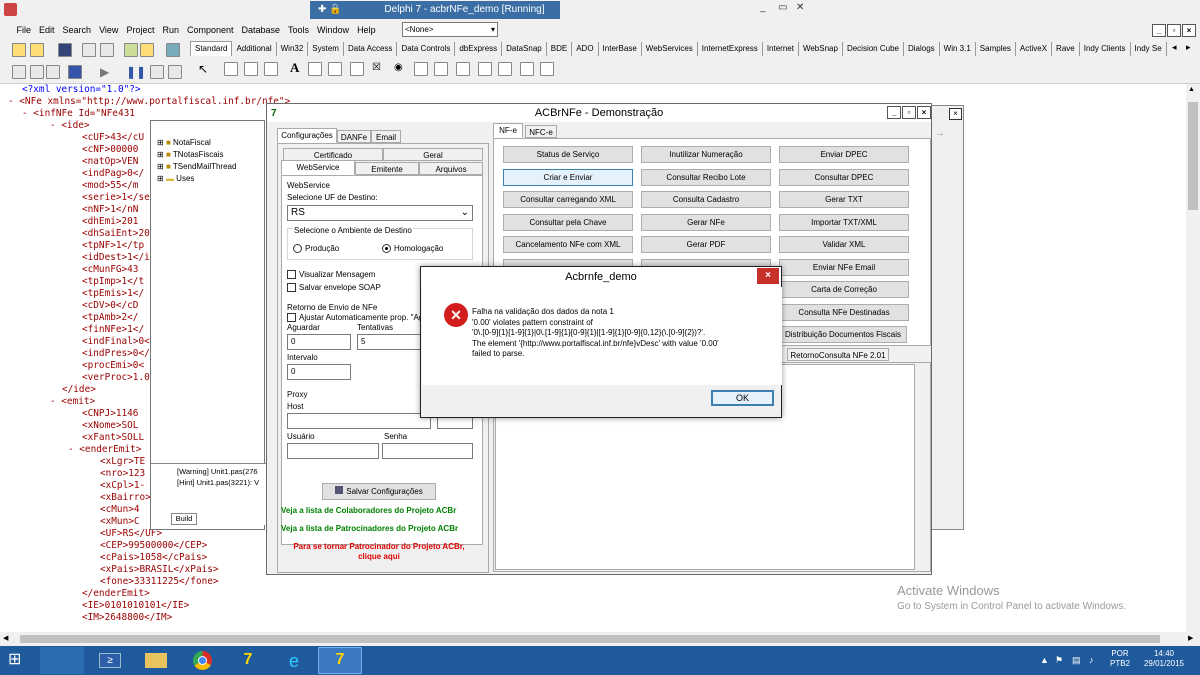 The width and height of the screenshot is (1200, 675). Describe the element at coordinates (291, 274) in the screenshot. I see `visualizar-checkbox` at that location.